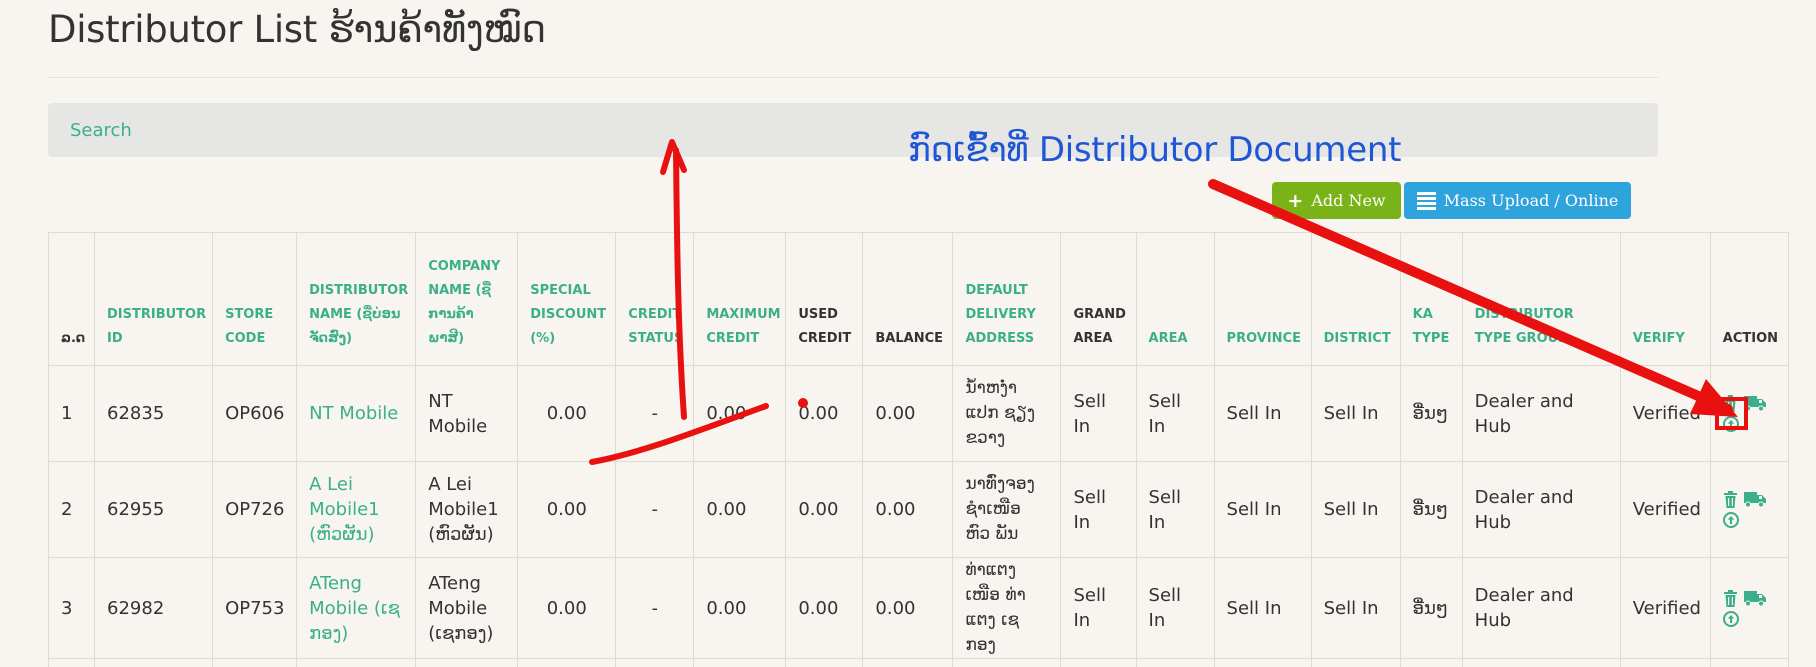 This screenshot has width=1816, height=667. Describe the element at coordinates (1154, 150) in the screenshot. I see `annotation-text: ກົດເຂົ້າທີ່ Distributor Document` at that location.